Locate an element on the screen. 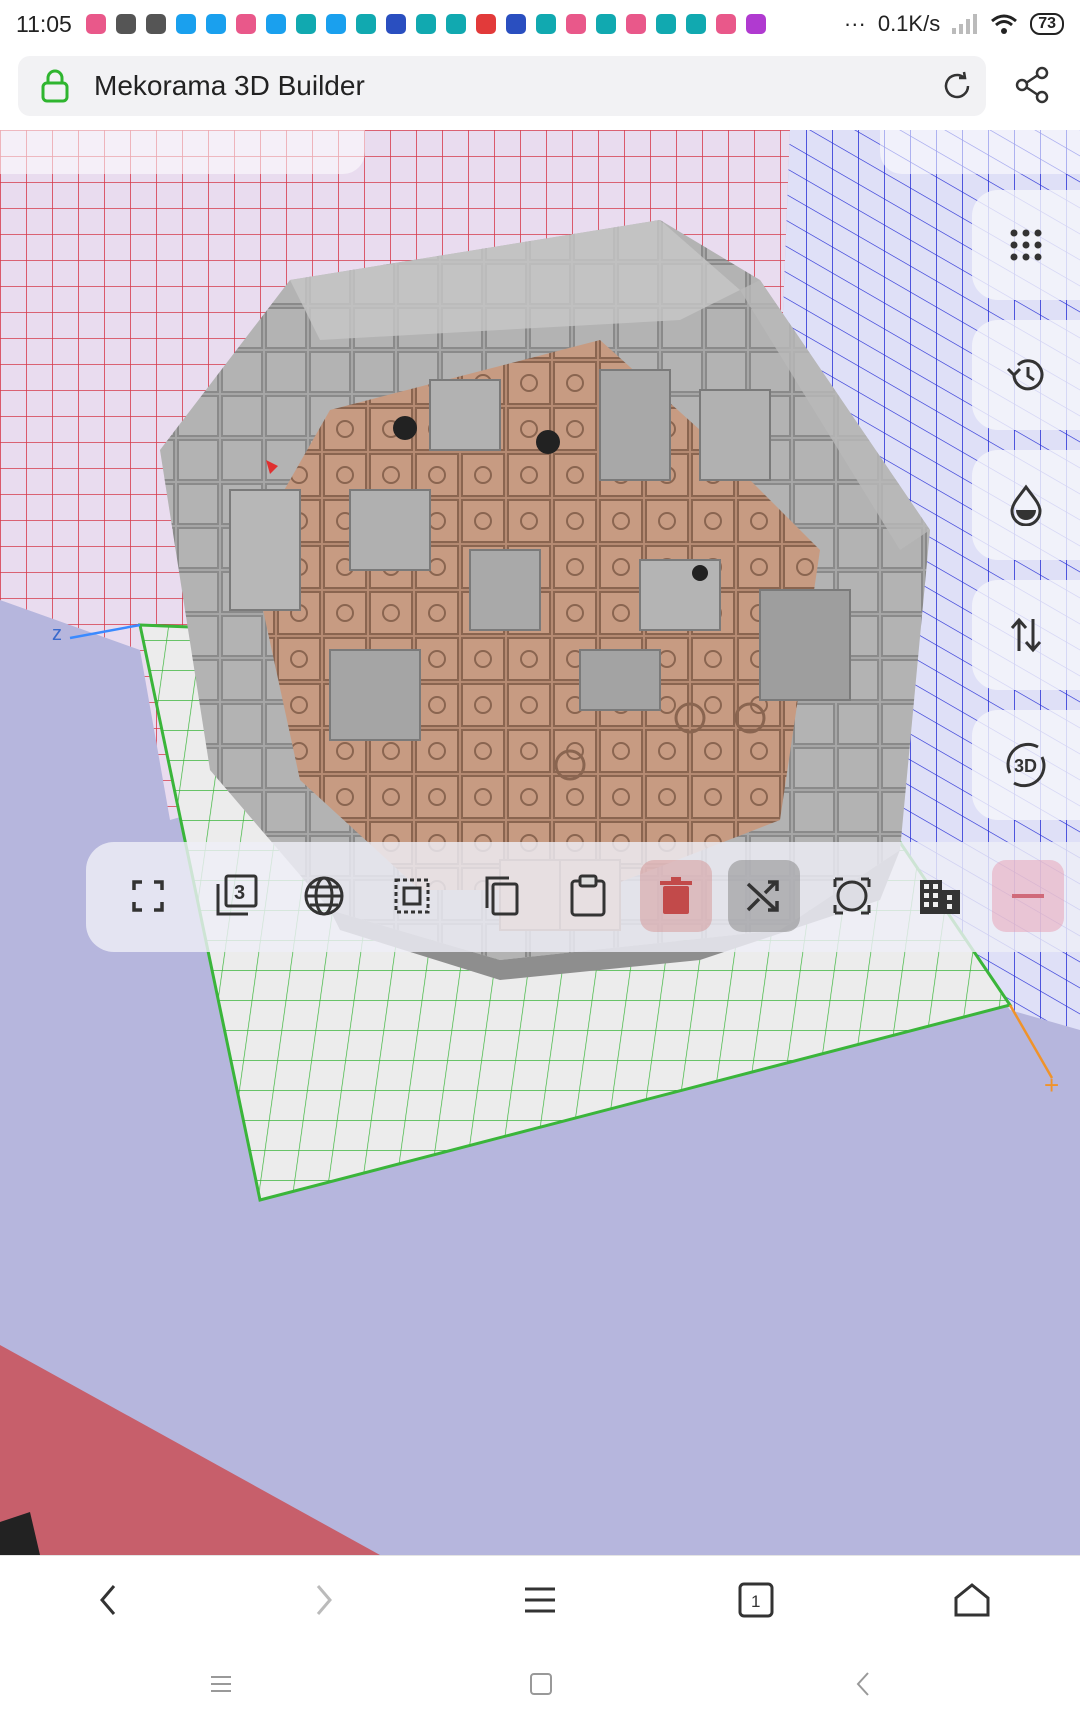  globe-button is located at coordinates (324, 896).